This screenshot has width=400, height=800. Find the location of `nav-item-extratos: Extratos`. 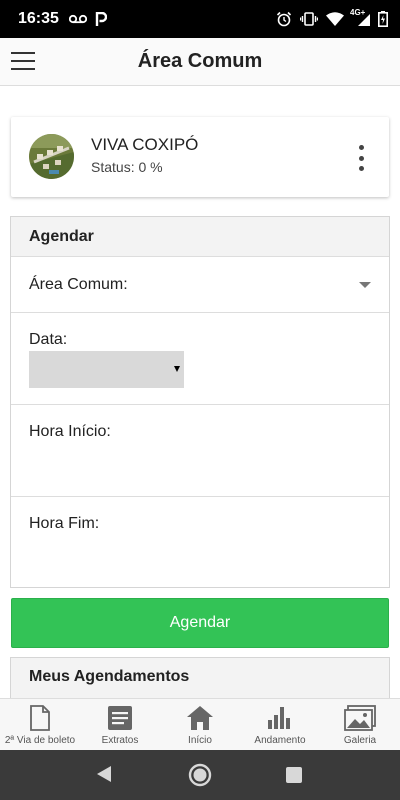

nav-item-extratos: Extratos is located at coordinates (120, 725).